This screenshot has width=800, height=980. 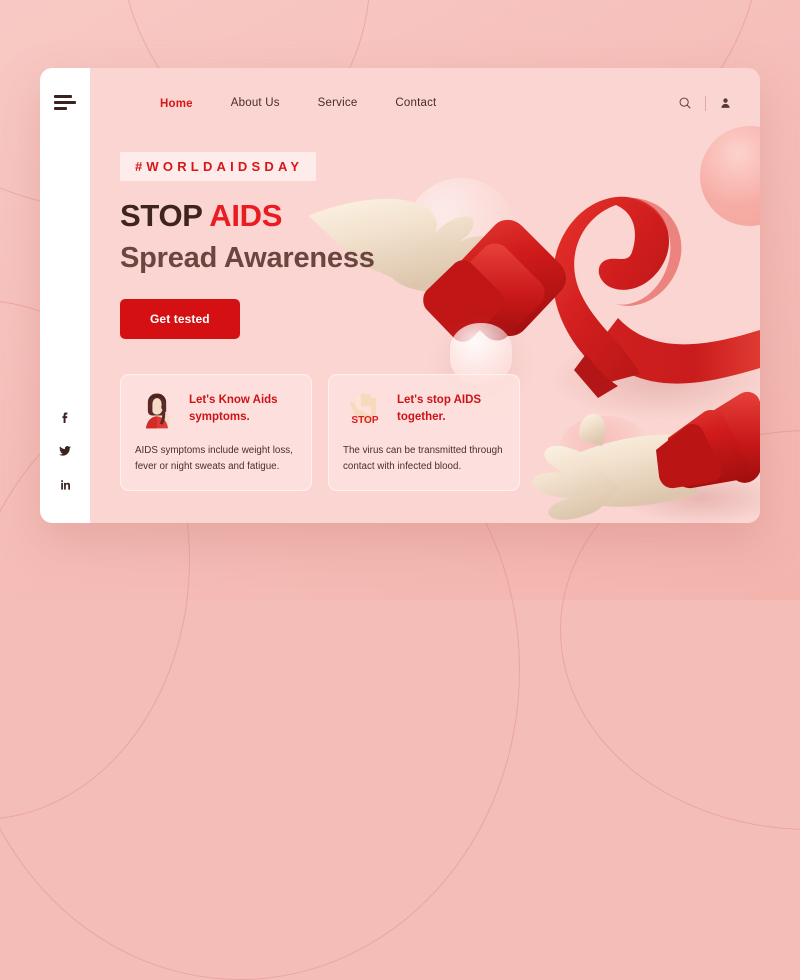 What do you see at coordinates (596, 376) in the screenshot?
I see `ribbon-tail-left` at bounding box center [596, 376].